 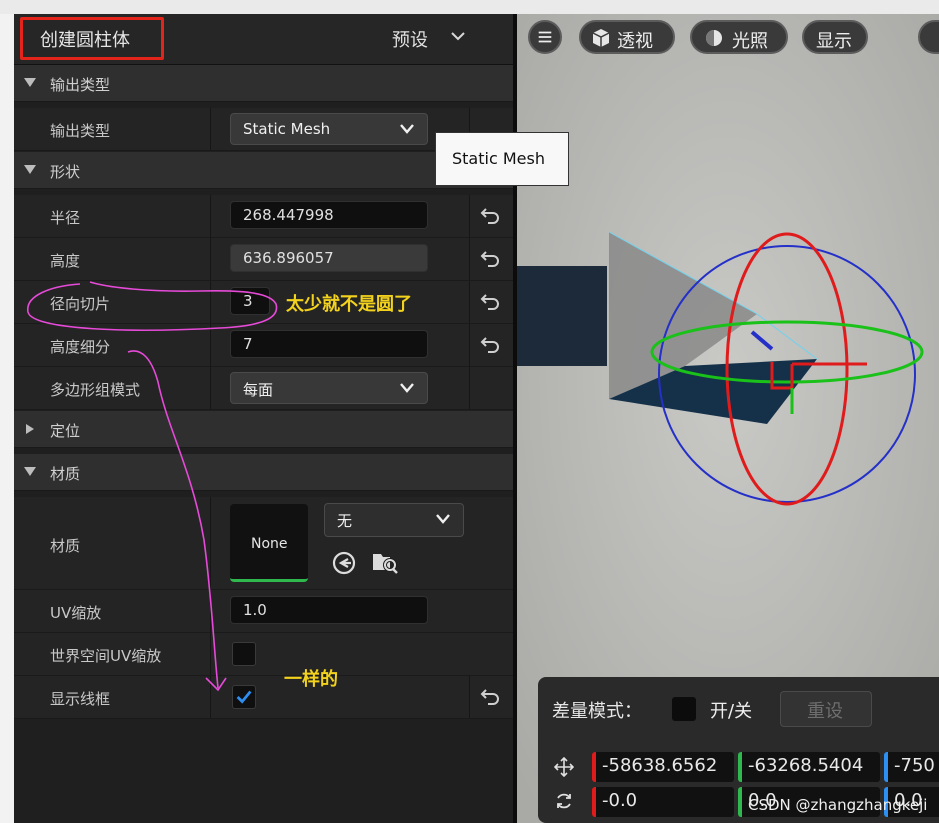 I want to click on section-label: 形状, so click(x=65, y=172).